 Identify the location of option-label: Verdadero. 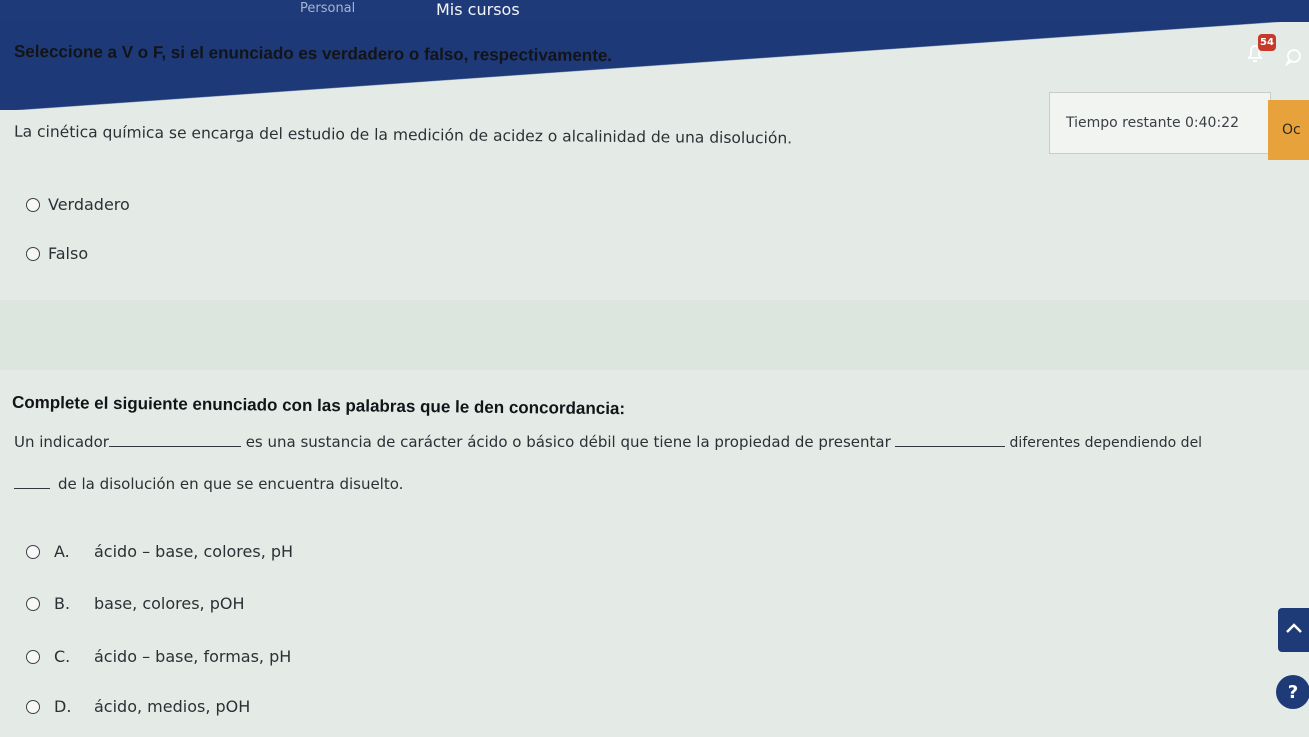
(89, 204).